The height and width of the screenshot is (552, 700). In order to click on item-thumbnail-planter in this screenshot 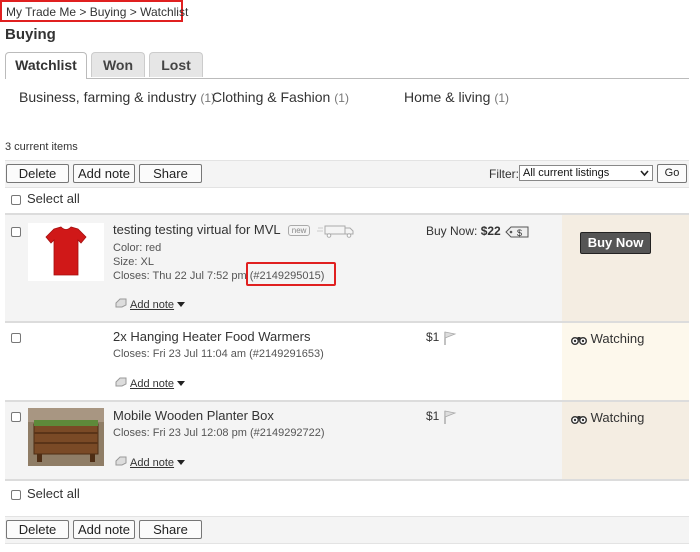, I will do `click(66, 437)`.